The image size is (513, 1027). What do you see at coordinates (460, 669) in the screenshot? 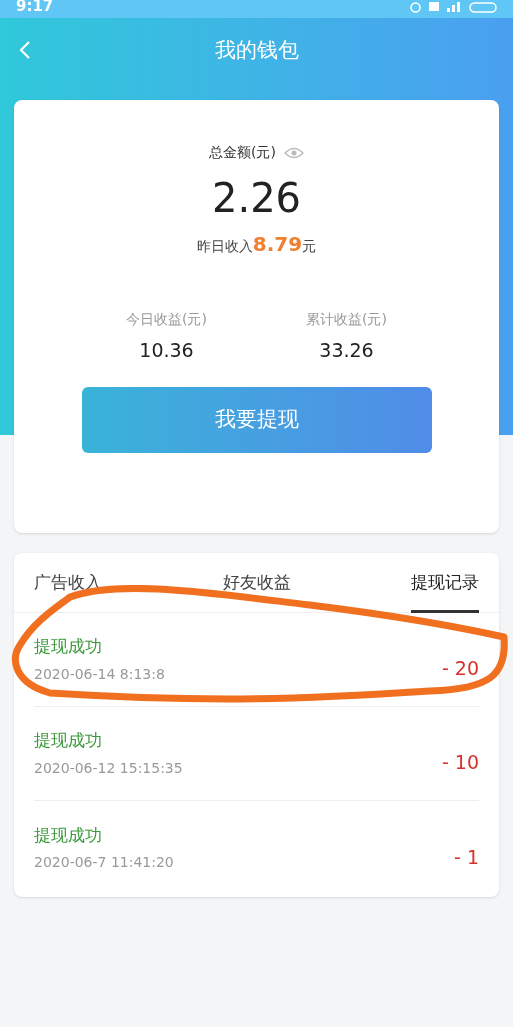
I see `record-amount: - 20` at bounding box center [460, 669].